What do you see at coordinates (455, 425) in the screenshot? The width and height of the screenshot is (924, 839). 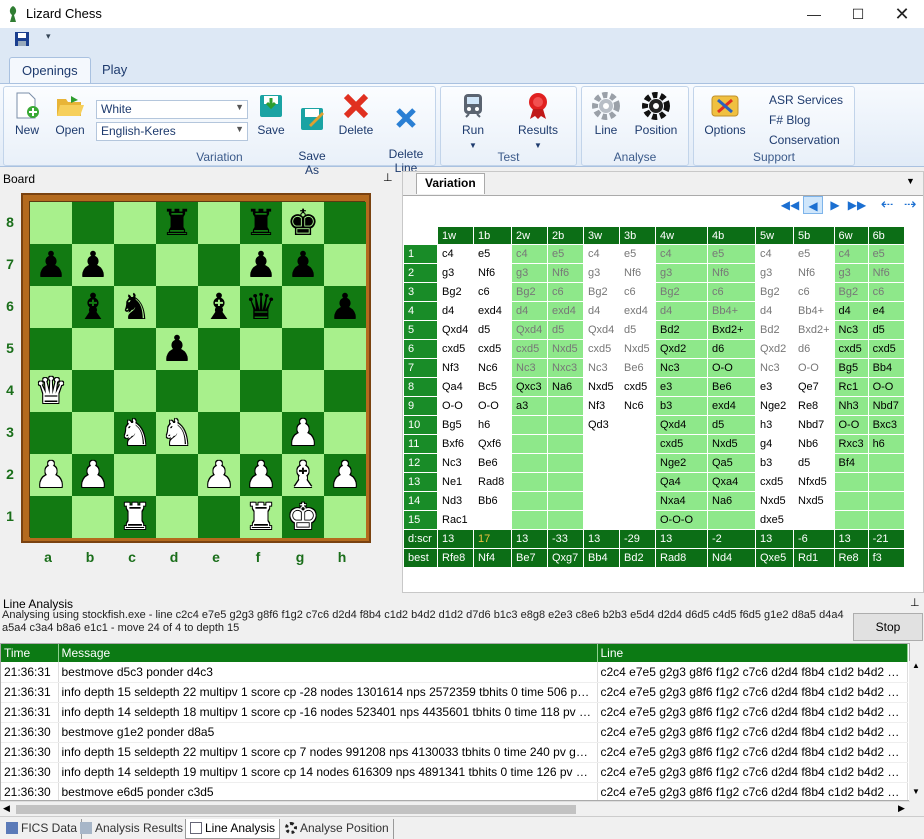 I see `move-cell: Bg5` at bounding box center [455, 425].